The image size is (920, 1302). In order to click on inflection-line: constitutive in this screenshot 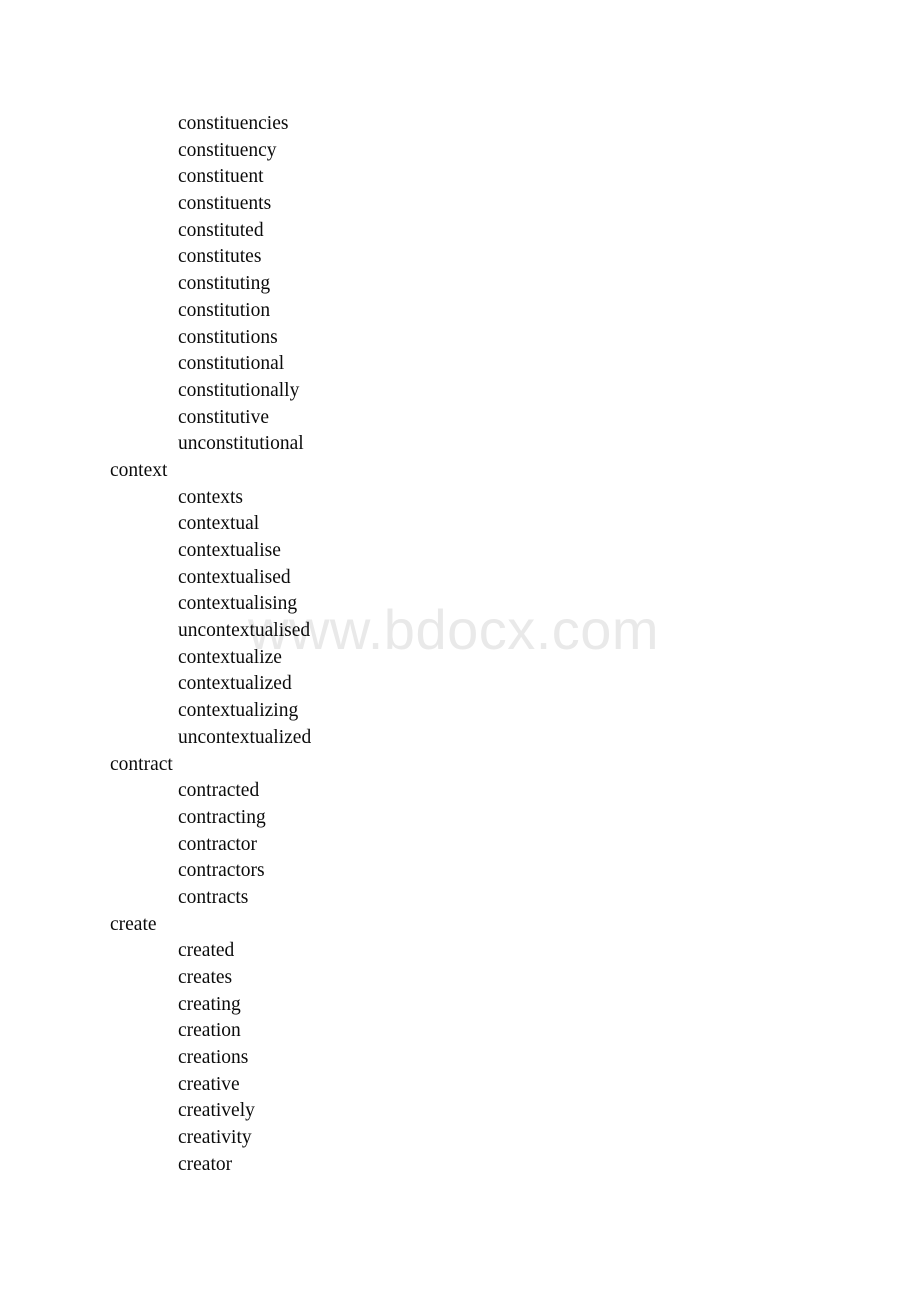, I will do `click(223, 417)`.